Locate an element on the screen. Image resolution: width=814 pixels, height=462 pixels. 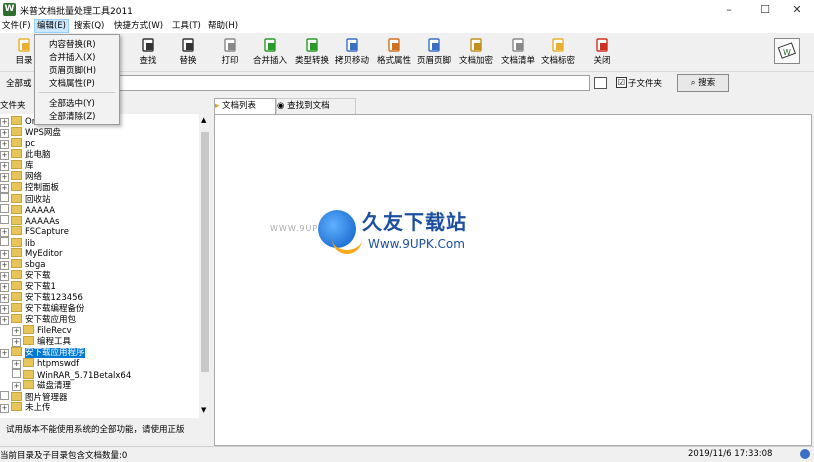
tree-item: WinRAR_5.71Betalx64 is located at coordinates (71, 375).